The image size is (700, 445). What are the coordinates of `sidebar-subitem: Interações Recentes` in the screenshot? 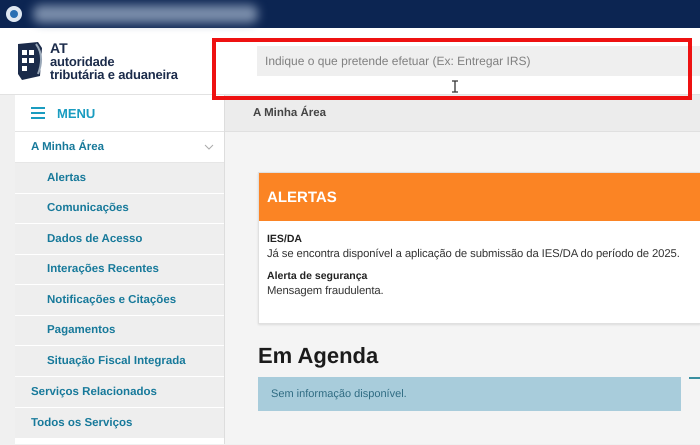 It's located at (119, 269).